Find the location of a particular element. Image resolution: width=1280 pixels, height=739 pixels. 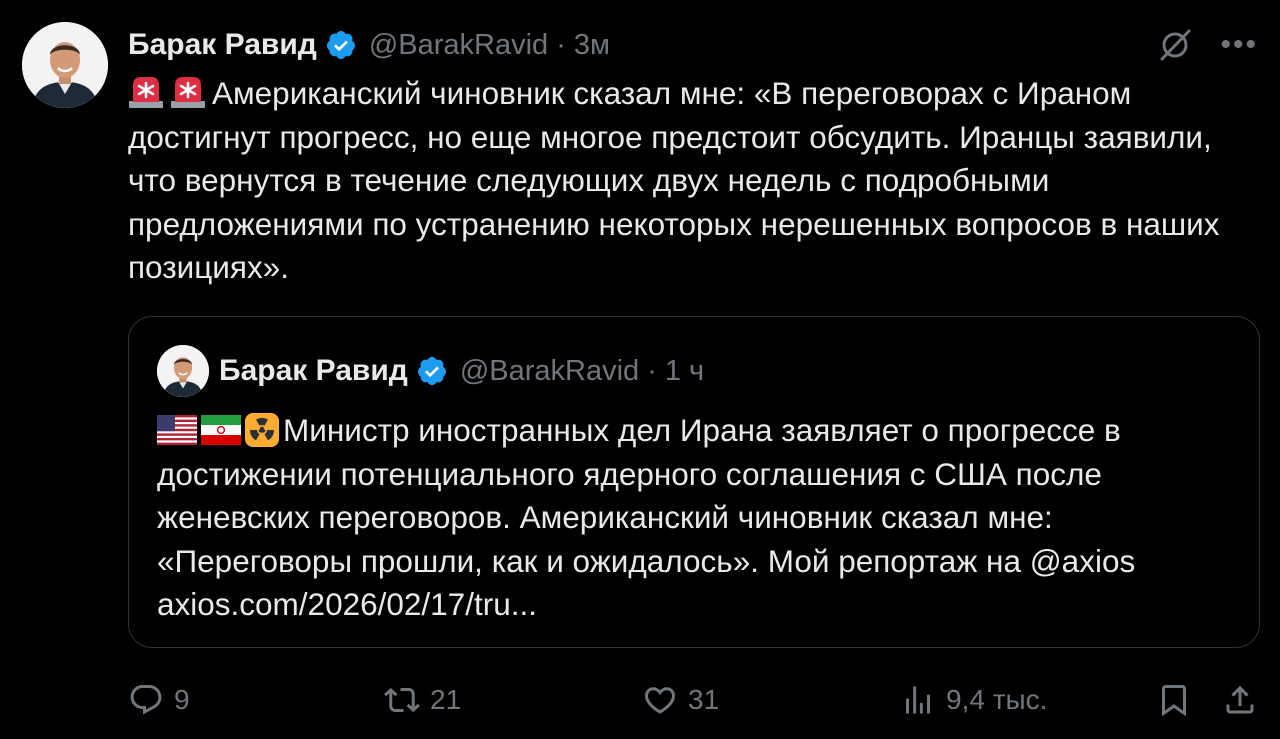

tweet-top-actions: ••• is located at coordinates (1207, 45).